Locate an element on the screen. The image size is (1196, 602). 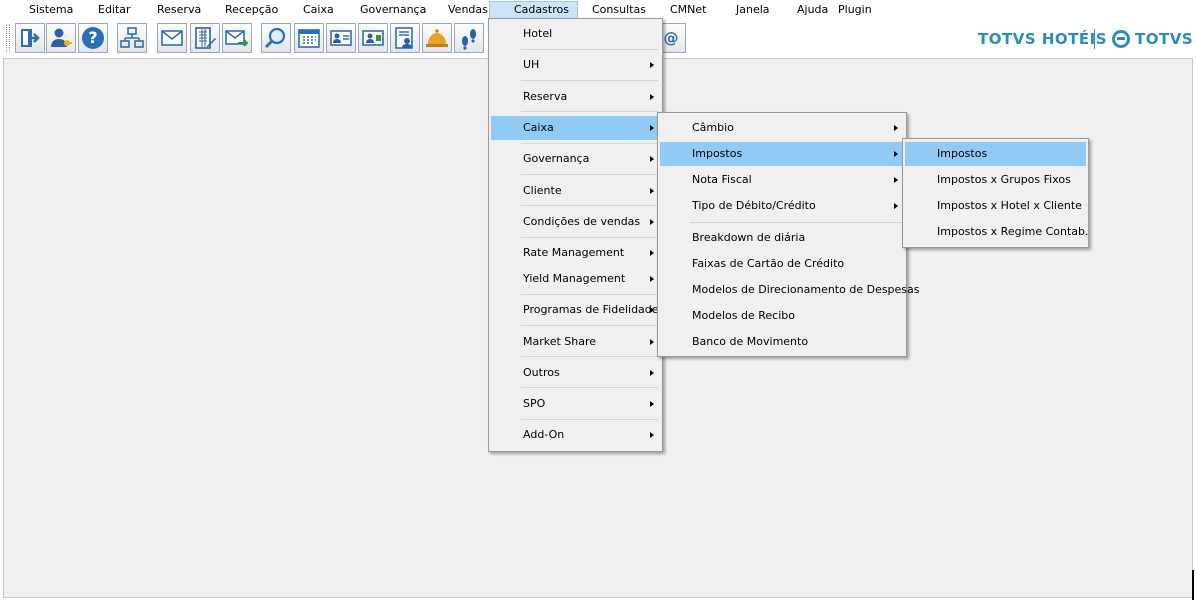
menu-governanca: Governança is located at coordinates (393, 10).